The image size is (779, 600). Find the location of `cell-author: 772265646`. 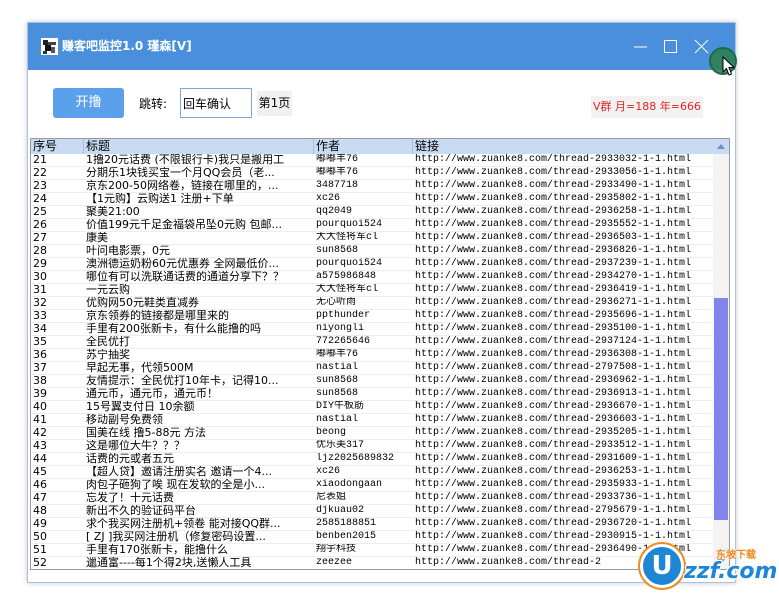

cell-author: 772265646 is located at coordinates (343, 341).